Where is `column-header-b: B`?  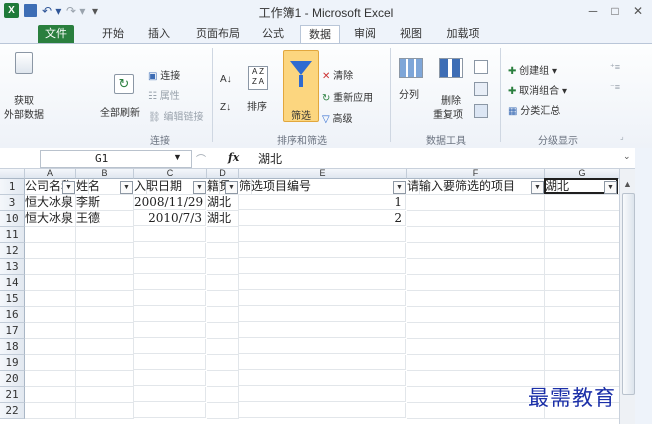
column-header-b: B is located at coordinates (105, 174).